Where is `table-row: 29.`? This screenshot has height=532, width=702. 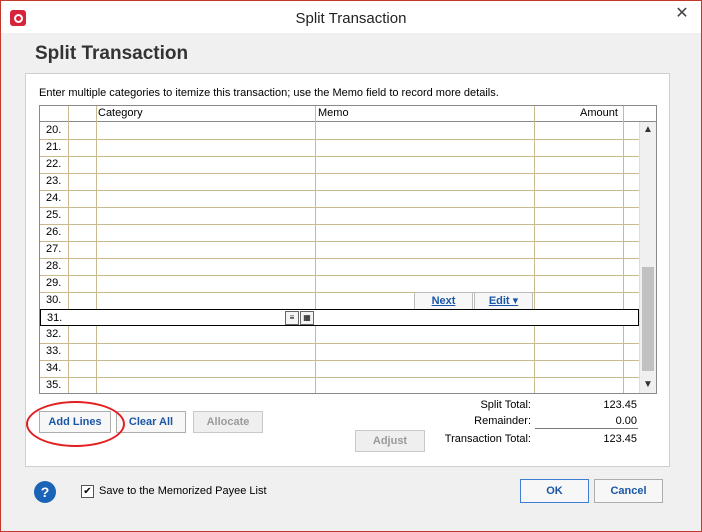 table-row: 29. is located at coordinates (340, 284).